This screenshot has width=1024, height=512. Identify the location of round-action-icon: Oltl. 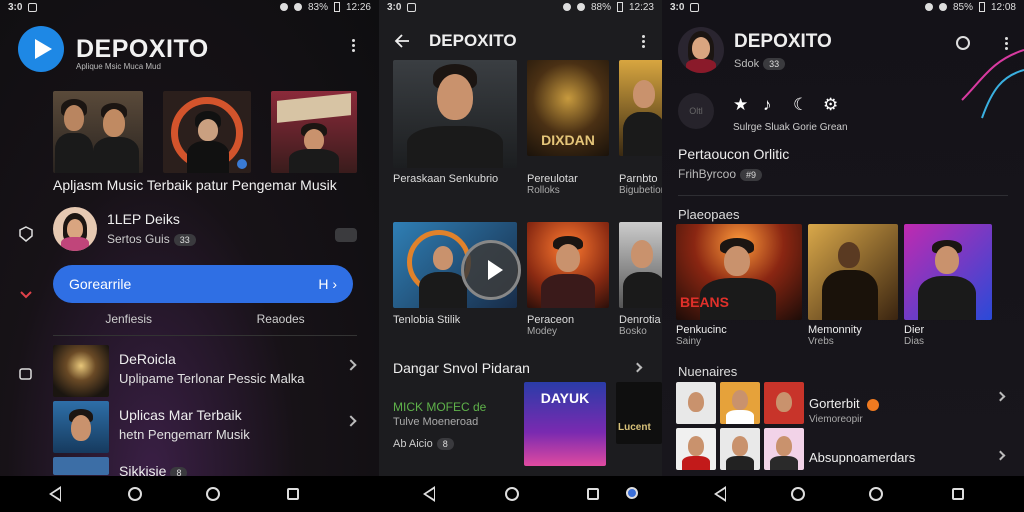
(696, 111).